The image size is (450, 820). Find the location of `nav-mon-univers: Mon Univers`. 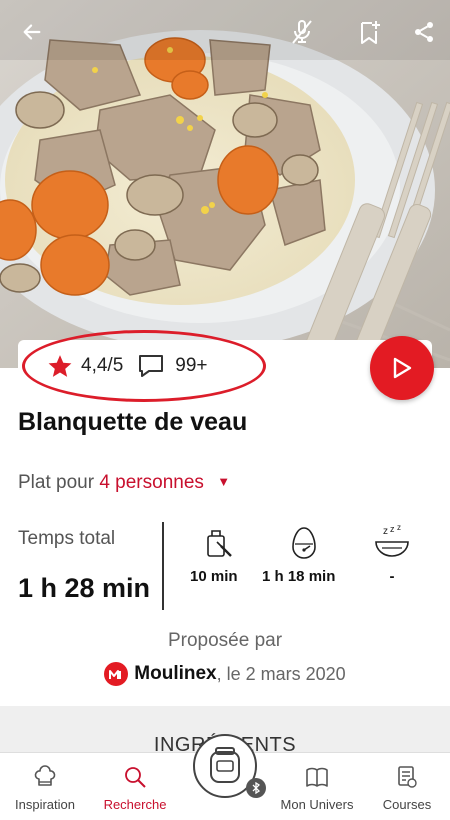

nav-mon-univers: Mon Univers is located at coordinates (317, 787).